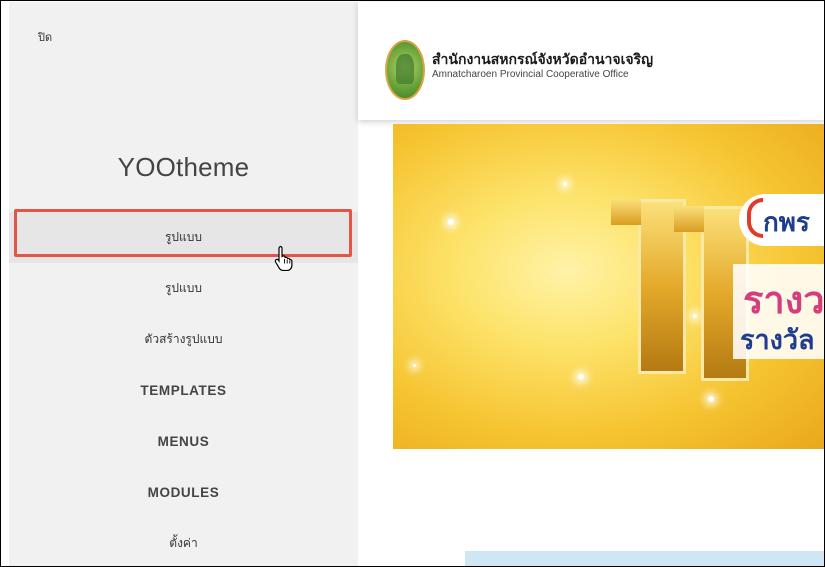  I want to click on nav-item-settings: ตั้งค่า, so click(183, 542).